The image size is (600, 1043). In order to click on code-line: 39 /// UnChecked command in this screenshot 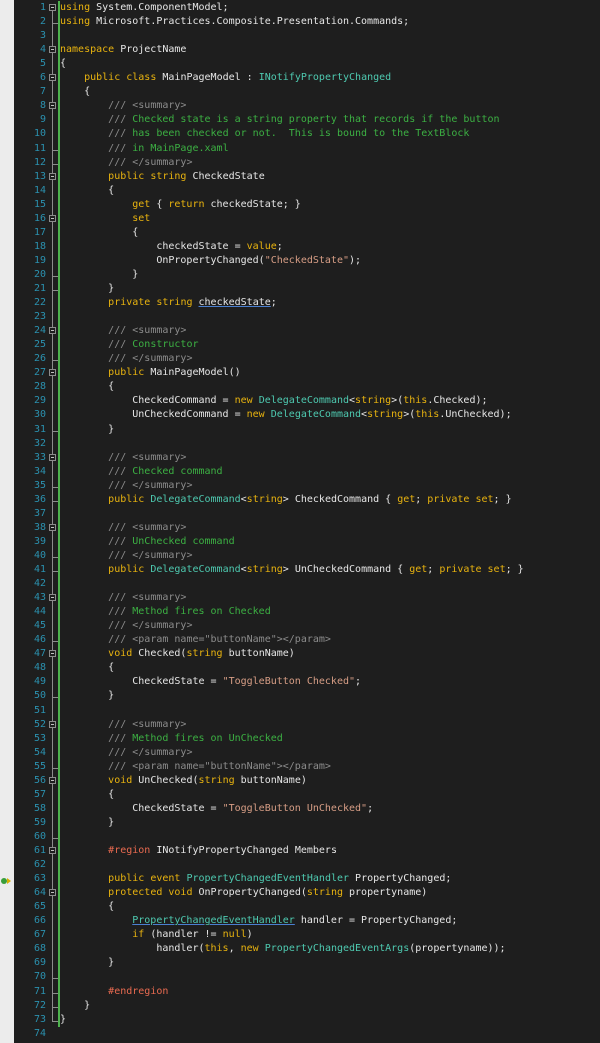, I will do `click(307, 542)`.